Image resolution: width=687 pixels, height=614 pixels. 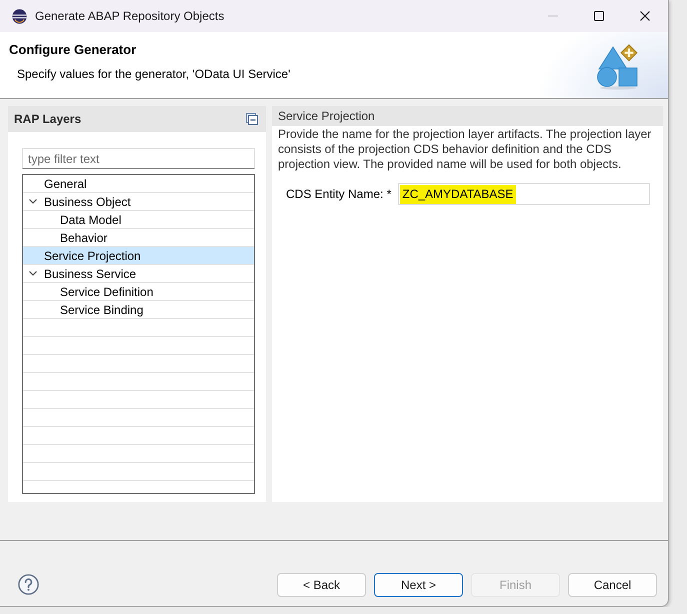 What do you see at coordinates (138, 237) in the screenshot?
I see `tree-item: Behavior` at bounding box center [138, 237].